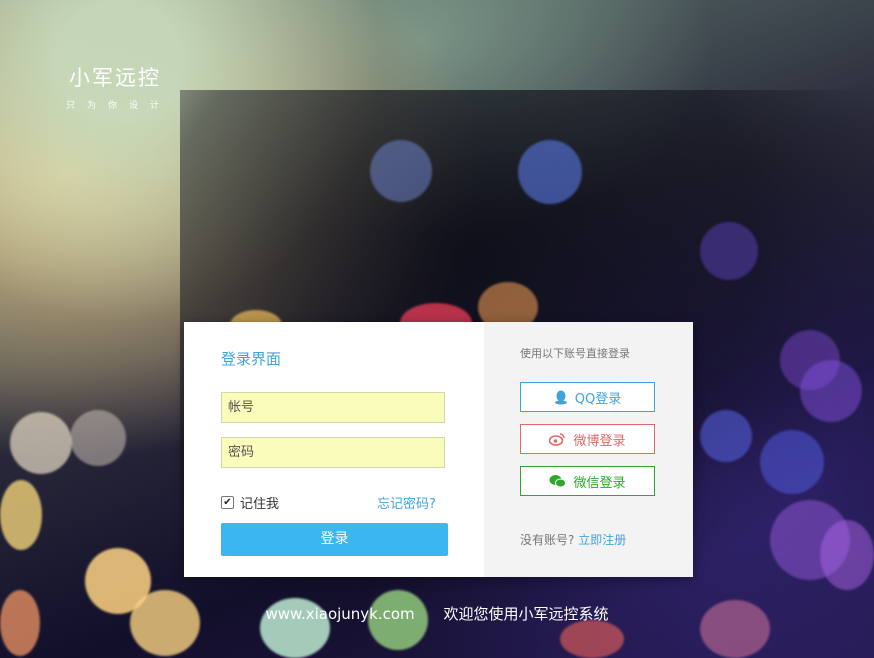 Image resolution: width=874 pixels, height=658 pixels. Describe the element at coordinates (437, 613) in the screenshot. I see `footer: www.xiaojunyk.com 欢迎您使用小军远控系统` at that location.